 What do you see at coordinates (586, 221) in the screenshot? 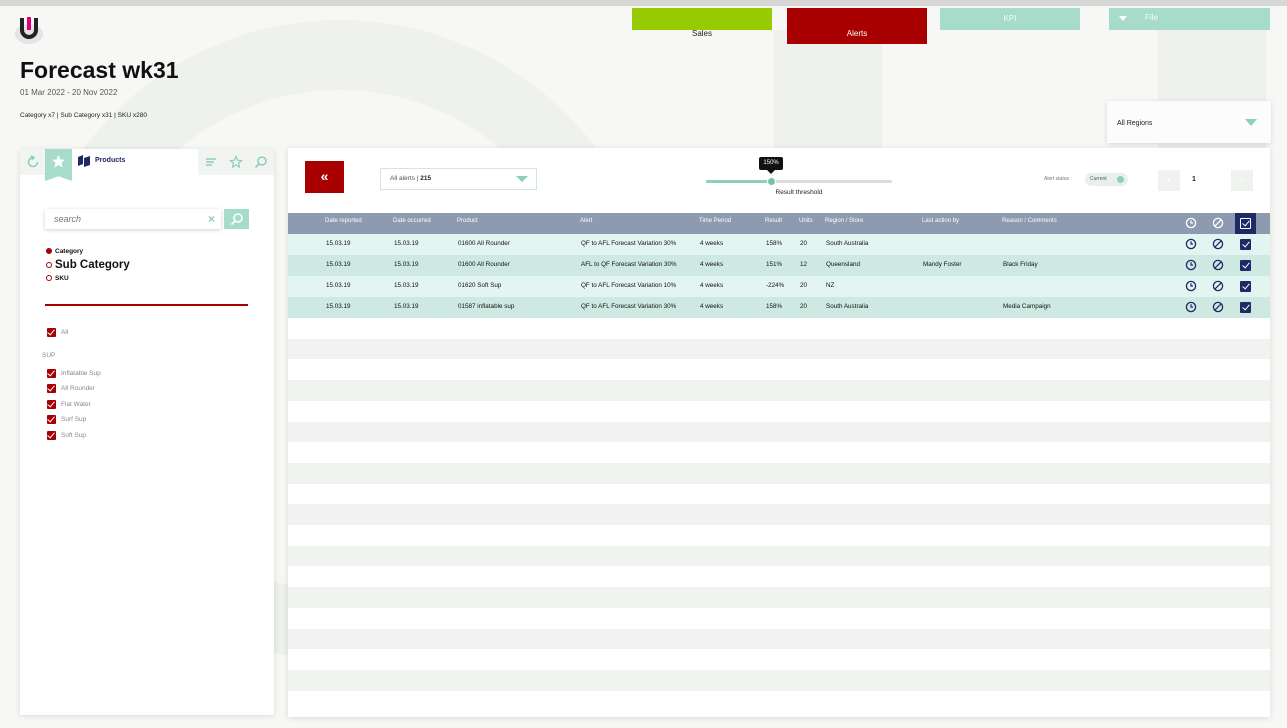
I see `column-header: Alert` at bounding box center [586, 221].